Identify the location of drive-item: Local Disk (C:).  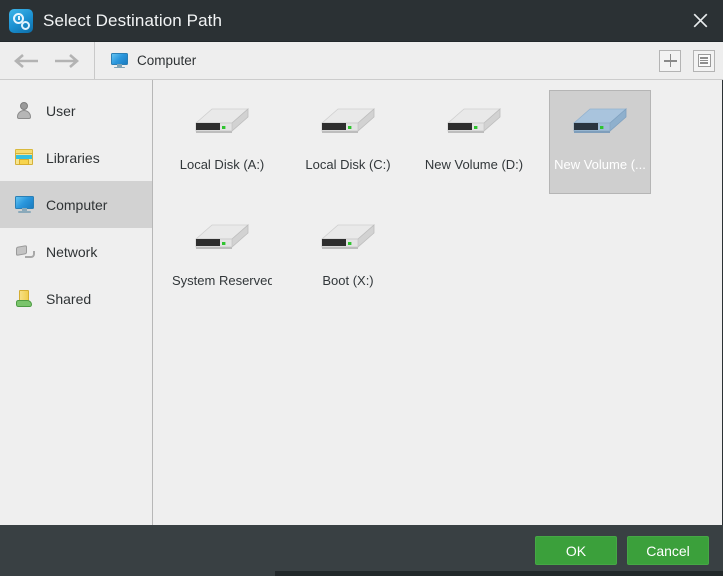
(348, 142).